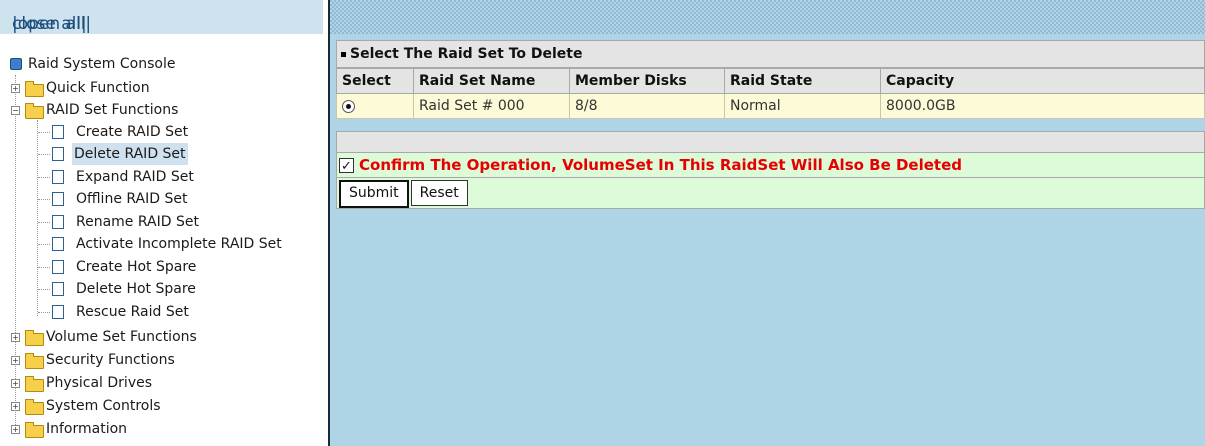  Describe the element at coordinates (161, 17) in the screenshot. I see `tree-toggle-bar: |open all| close all|` at that location.